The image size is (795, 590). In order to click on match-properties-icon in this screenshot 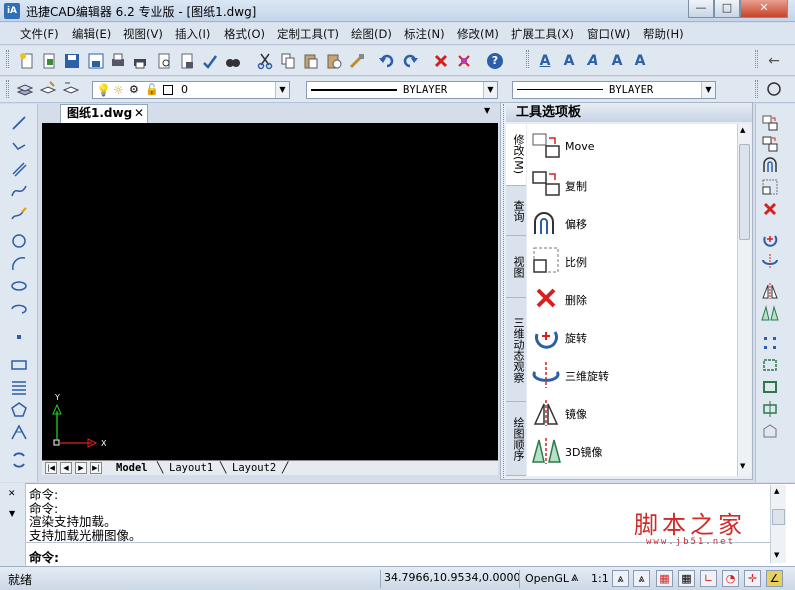, I will do `click(357, 61)`.